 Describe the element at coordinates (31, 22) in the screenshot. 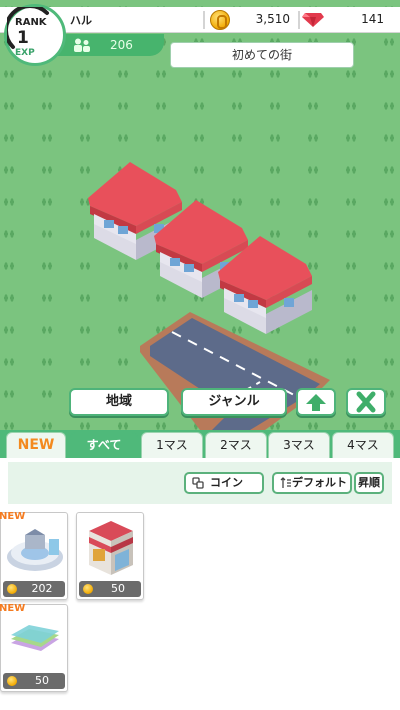

I see `rank-label: RANK` at that location.